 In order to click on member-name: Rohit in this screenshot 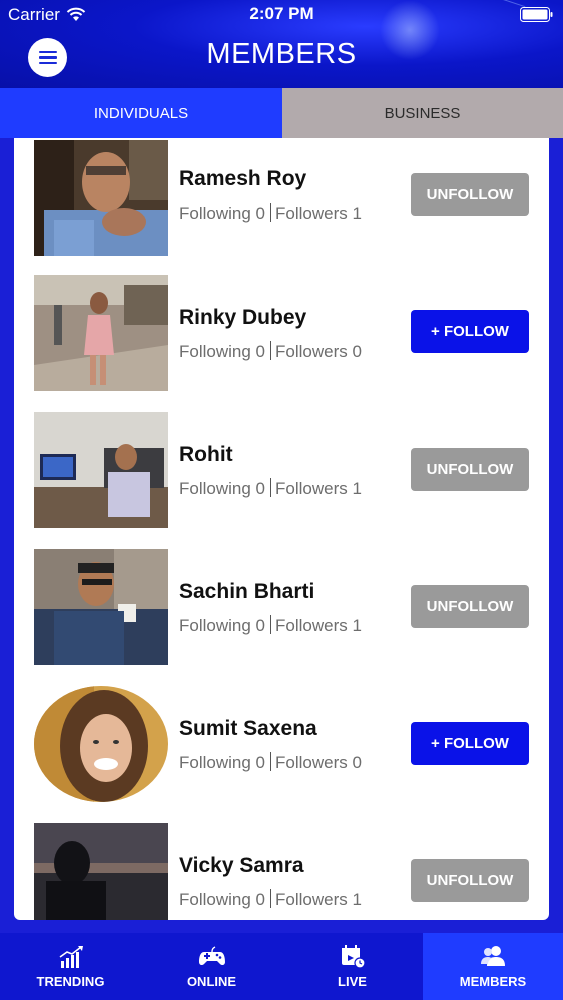, I will do `click(206, 454)`.